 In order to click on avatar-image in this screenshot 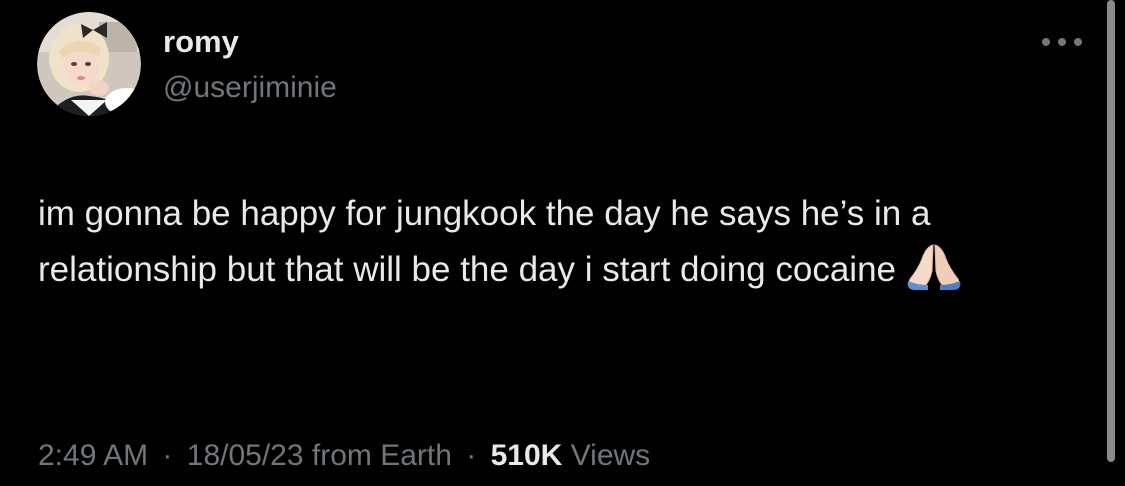, I will do `click(89, 64)`.